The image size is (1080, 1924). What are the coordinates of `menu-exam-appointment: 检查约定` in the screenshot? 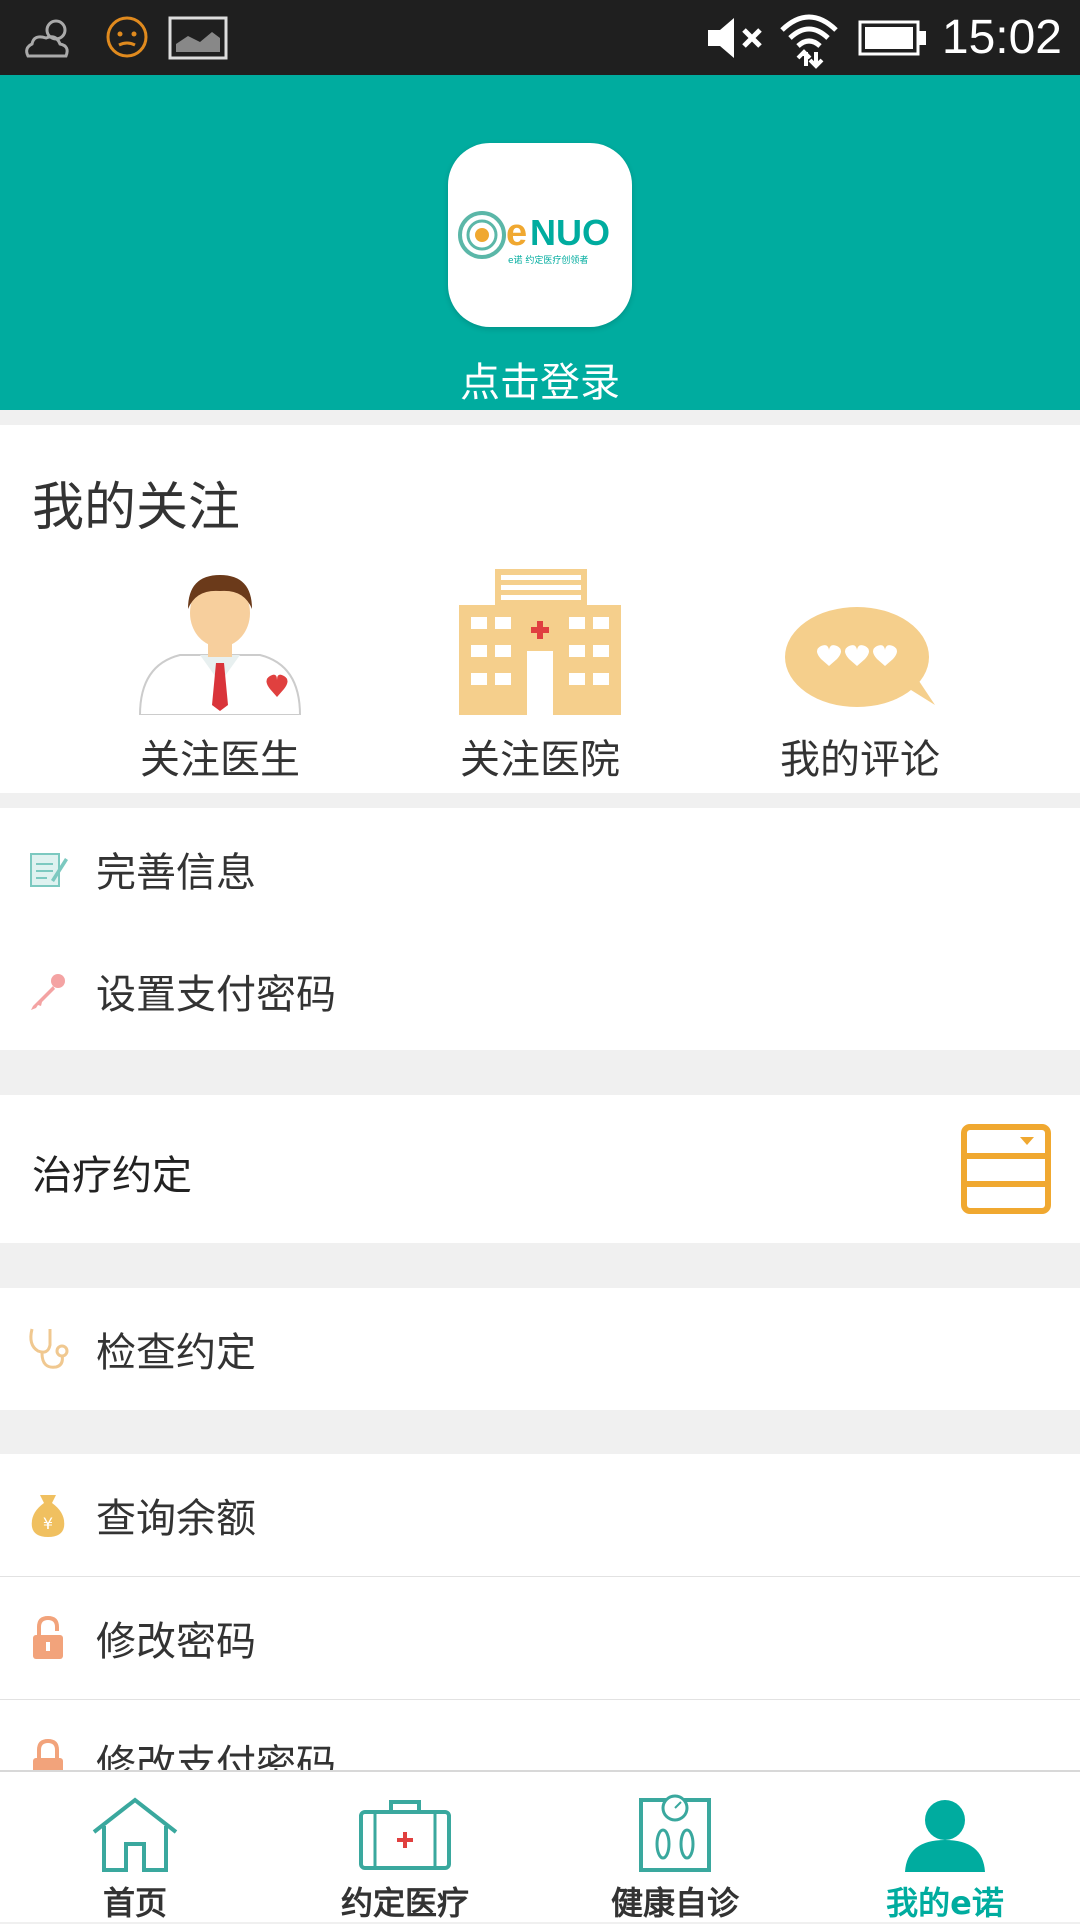 It's located at (540, 1349).